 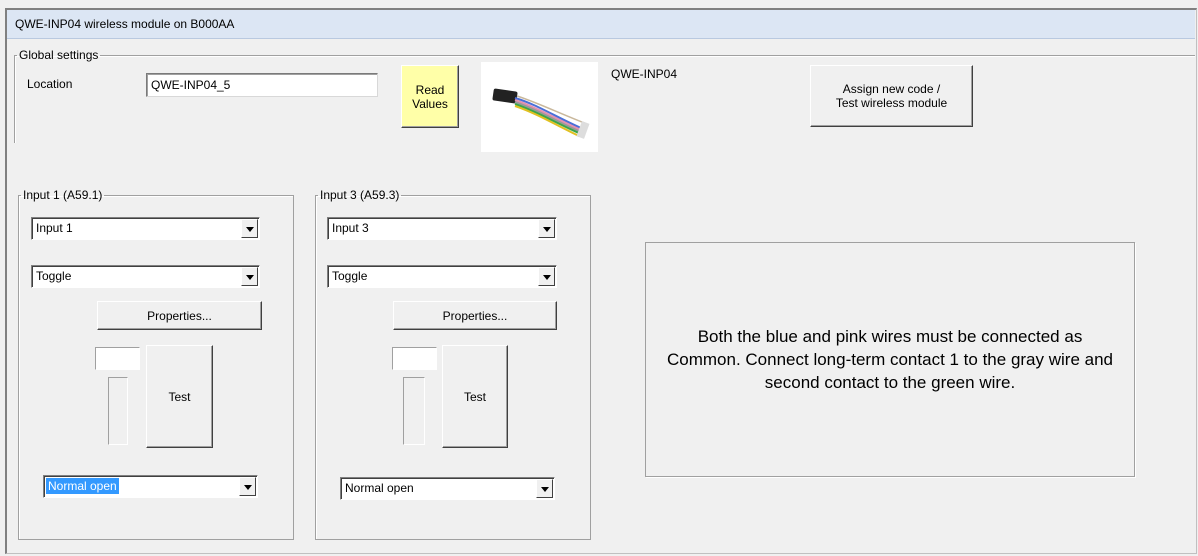 I want to click on input1-name-select: Input 1, so click(x=145, y=228).